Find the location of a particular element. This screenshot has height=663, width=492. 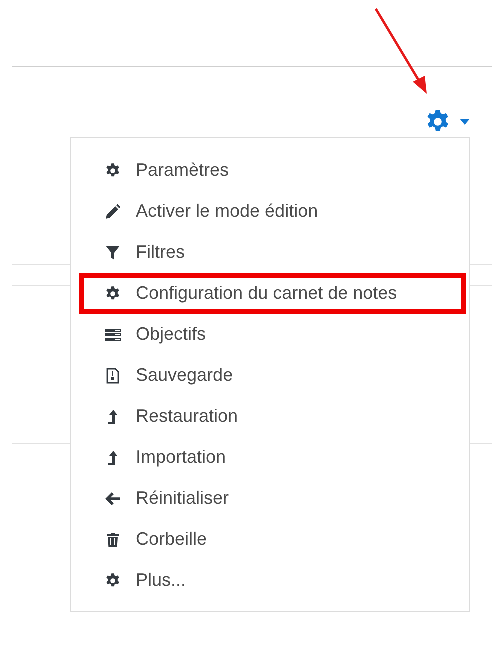

menu-item: Activer le mode édition is located at coordinates (272, 211).